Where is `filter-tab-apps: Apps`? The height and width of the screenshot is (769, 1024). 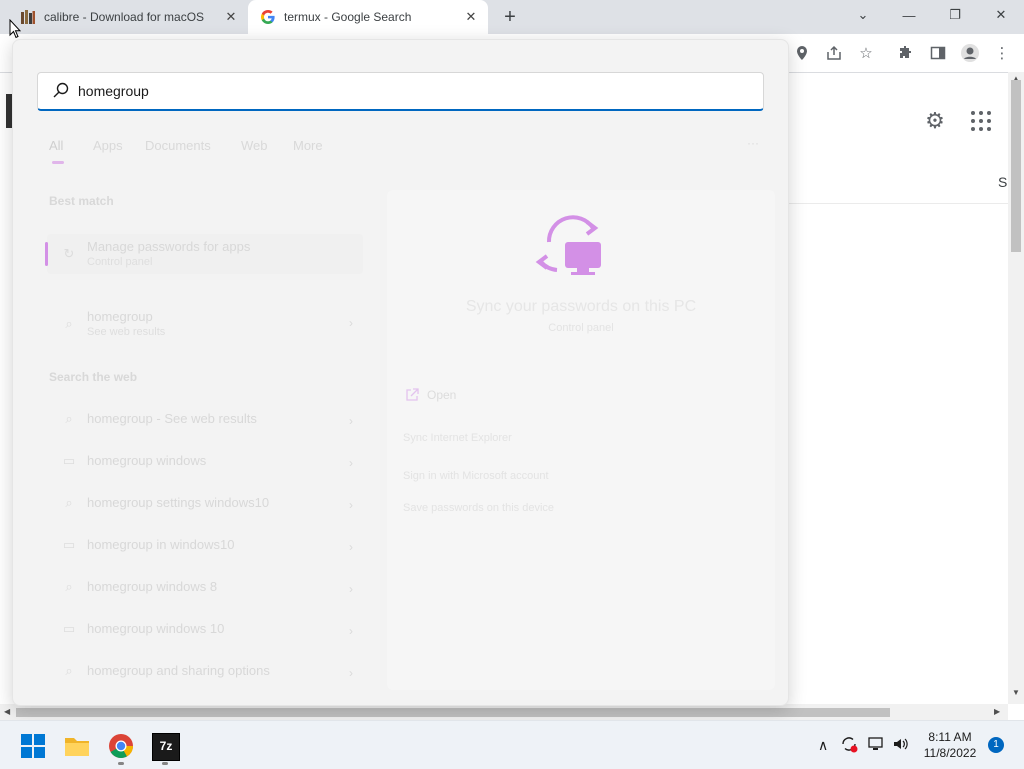 filter-tab-apps: Apps is located at coordinates (108, 145).